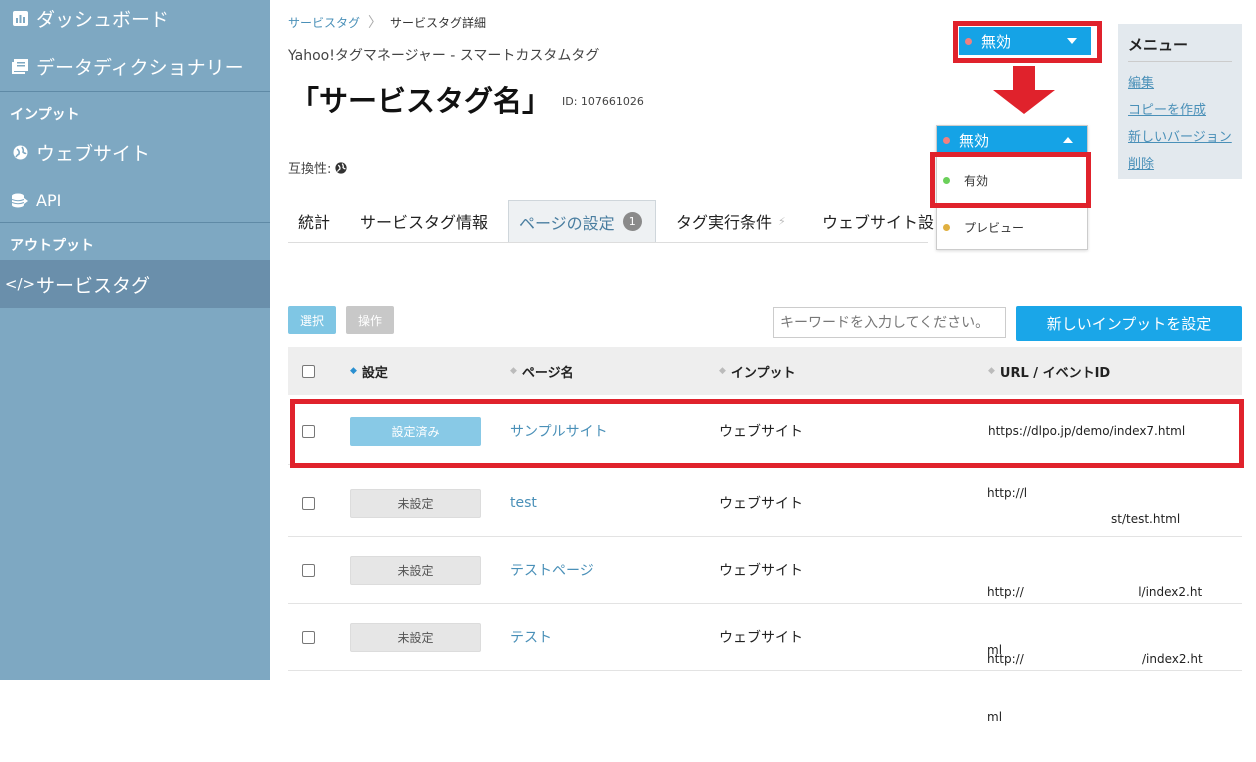 The image size is (1256, 762). What do you see at coordinates (1095, 659) in the screenshot?
I see `url-line: http:// /index2.ht` at bounding box center [1095, 659].